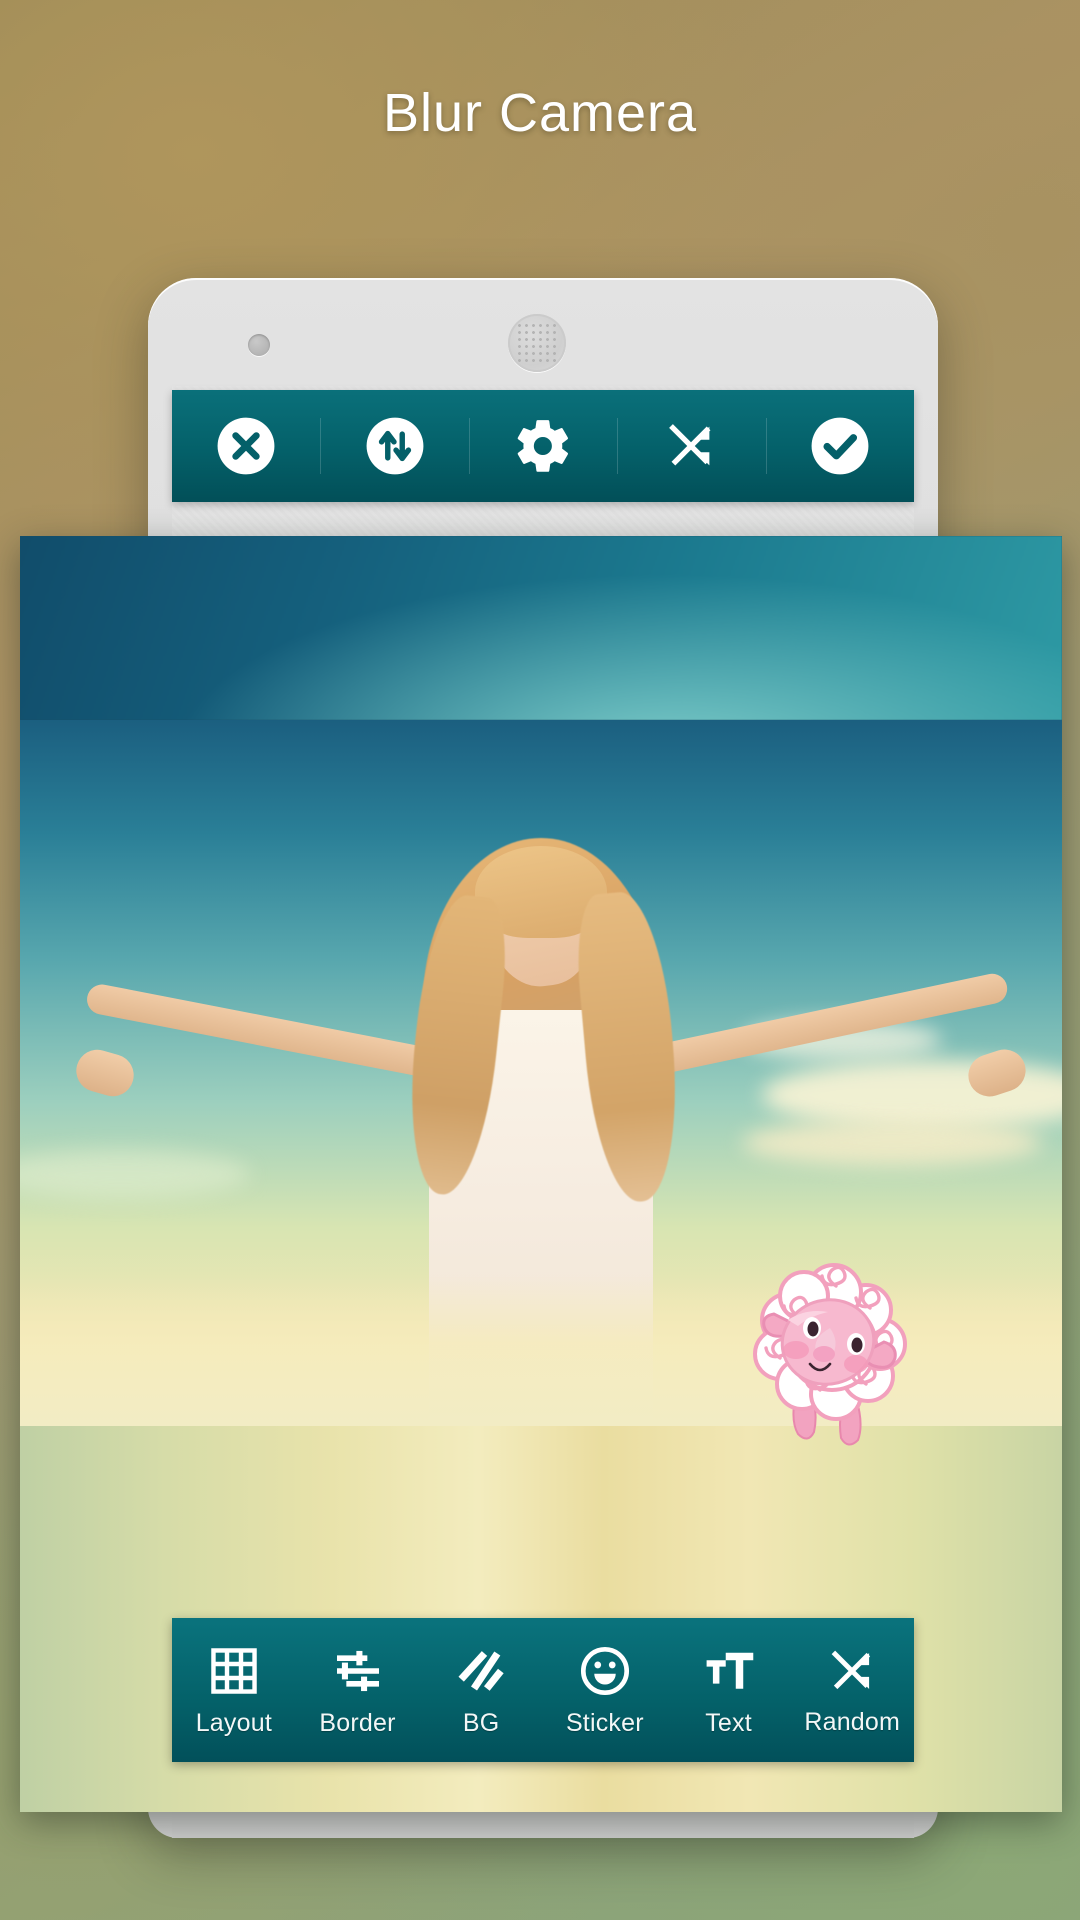  Describe the element at coordinates (357, 1722) in the screenshot. I see `bottom-toolbar-label: Border` at that location.